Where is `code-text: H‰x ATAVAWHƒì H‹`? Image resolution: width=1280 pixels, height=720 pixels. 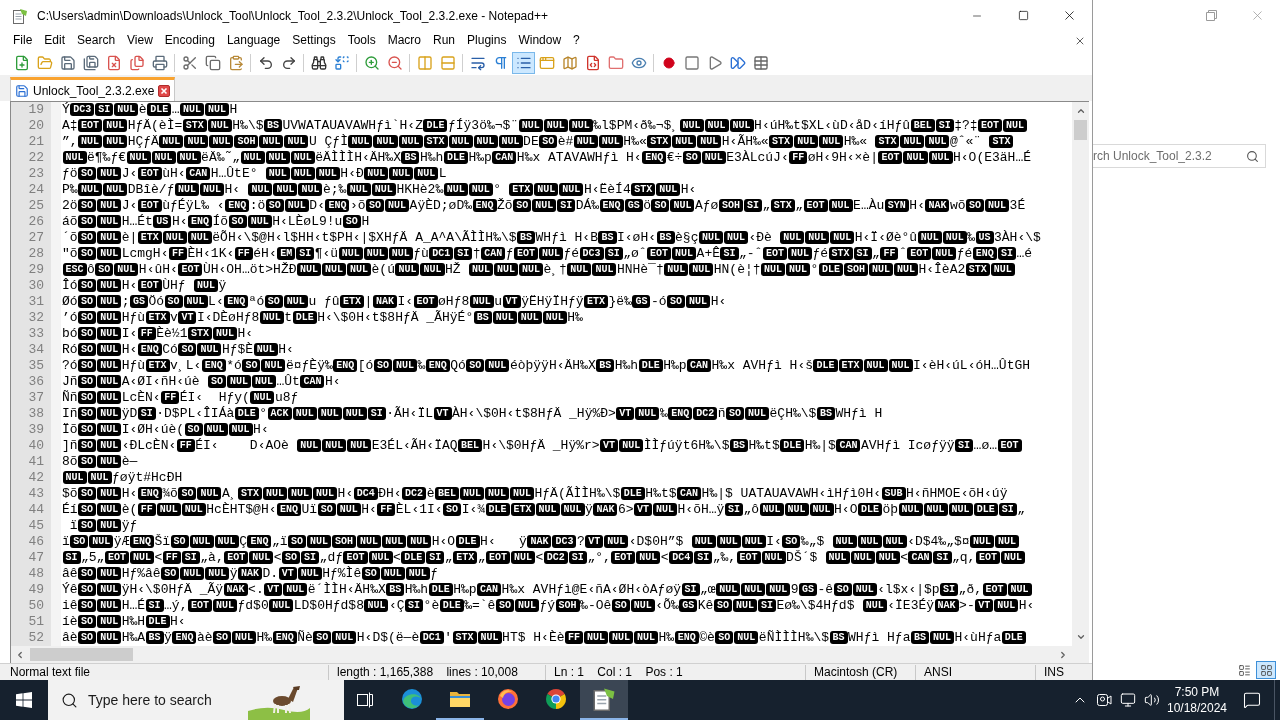 code-text: H‰x ATAVAWHƒì H‹ is located at coordinates (579, 157).